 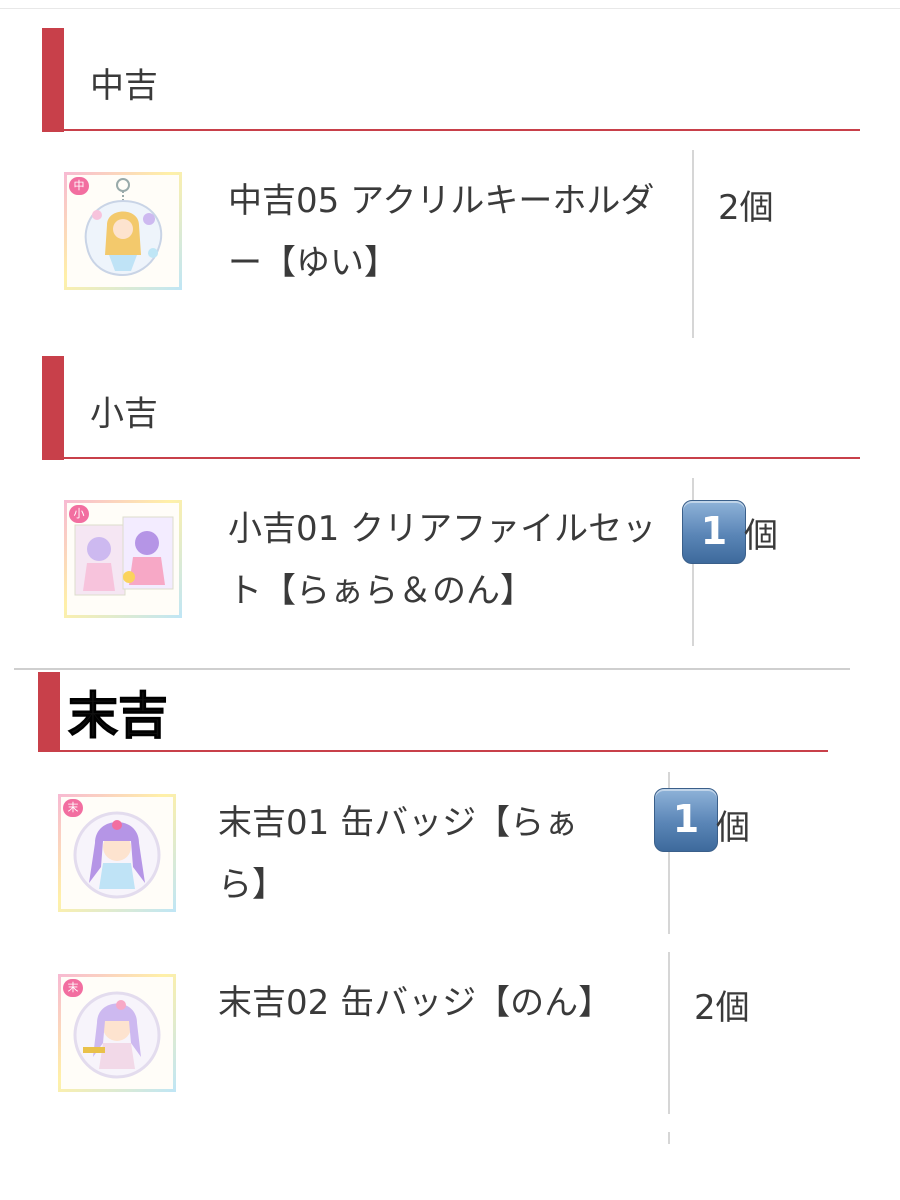 What do you see at coordinates (79, 514) in the screenshot?
I see `category-badge-icon: 小` at bounding box center [79, 514].